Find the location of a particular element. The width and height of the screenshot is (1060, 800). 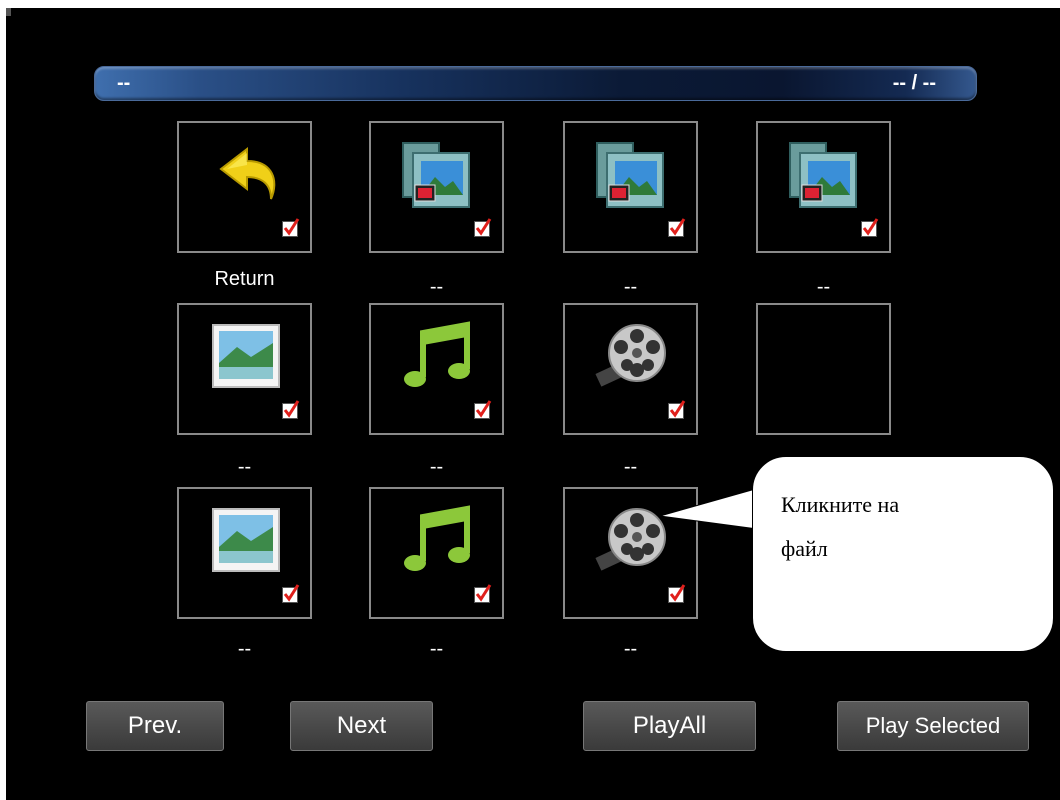

page-counter: -- / -- is located at coordinates (914, 83).